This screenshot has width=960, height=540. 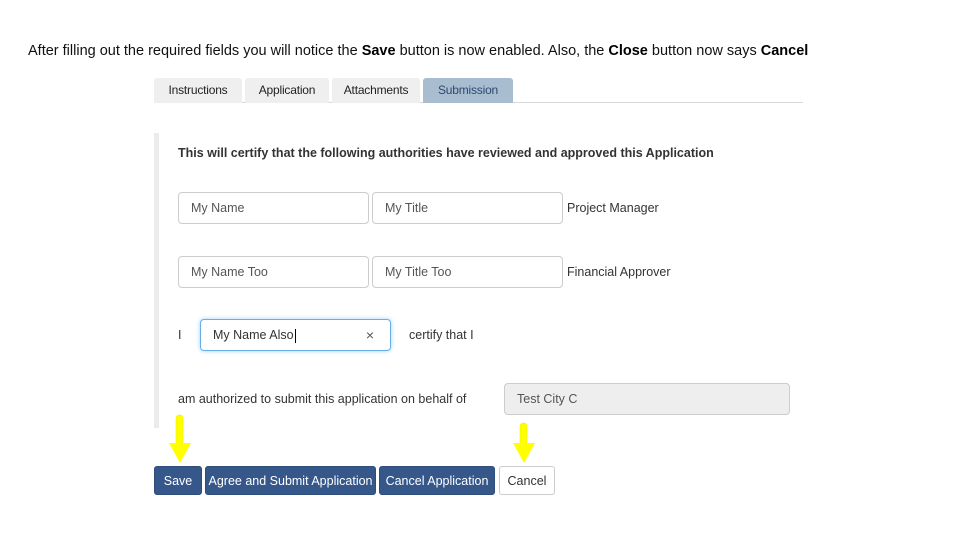 I want to click on approver-1-name-input: My Name, so click(x=273, y=208).